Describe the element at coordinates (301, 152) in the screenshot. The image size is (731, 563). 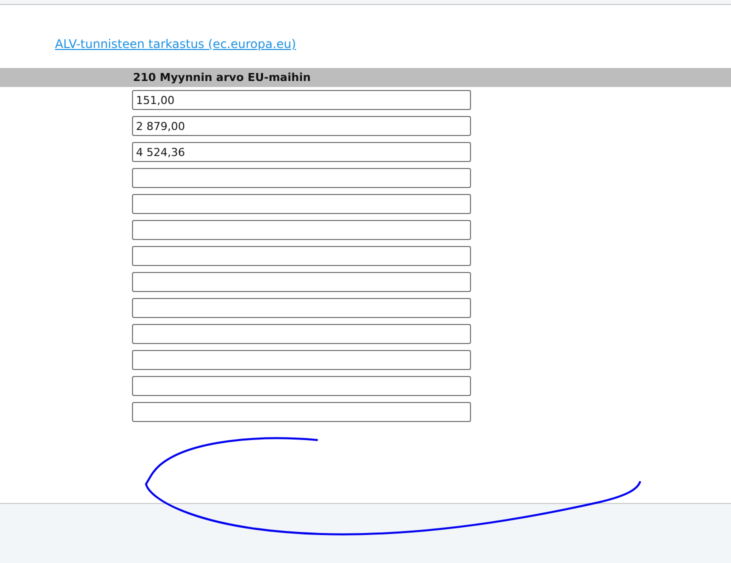
I see `input-field: 4 524,36` at that location.